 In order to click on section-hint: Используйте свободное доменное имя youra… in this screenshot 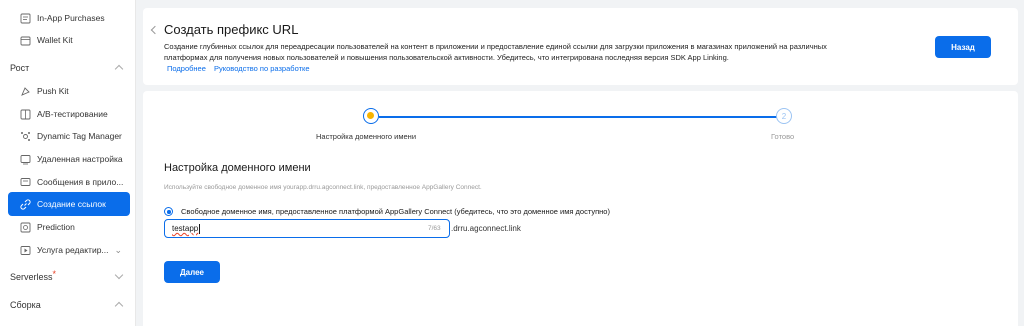, I will do `click(323, 187)`.